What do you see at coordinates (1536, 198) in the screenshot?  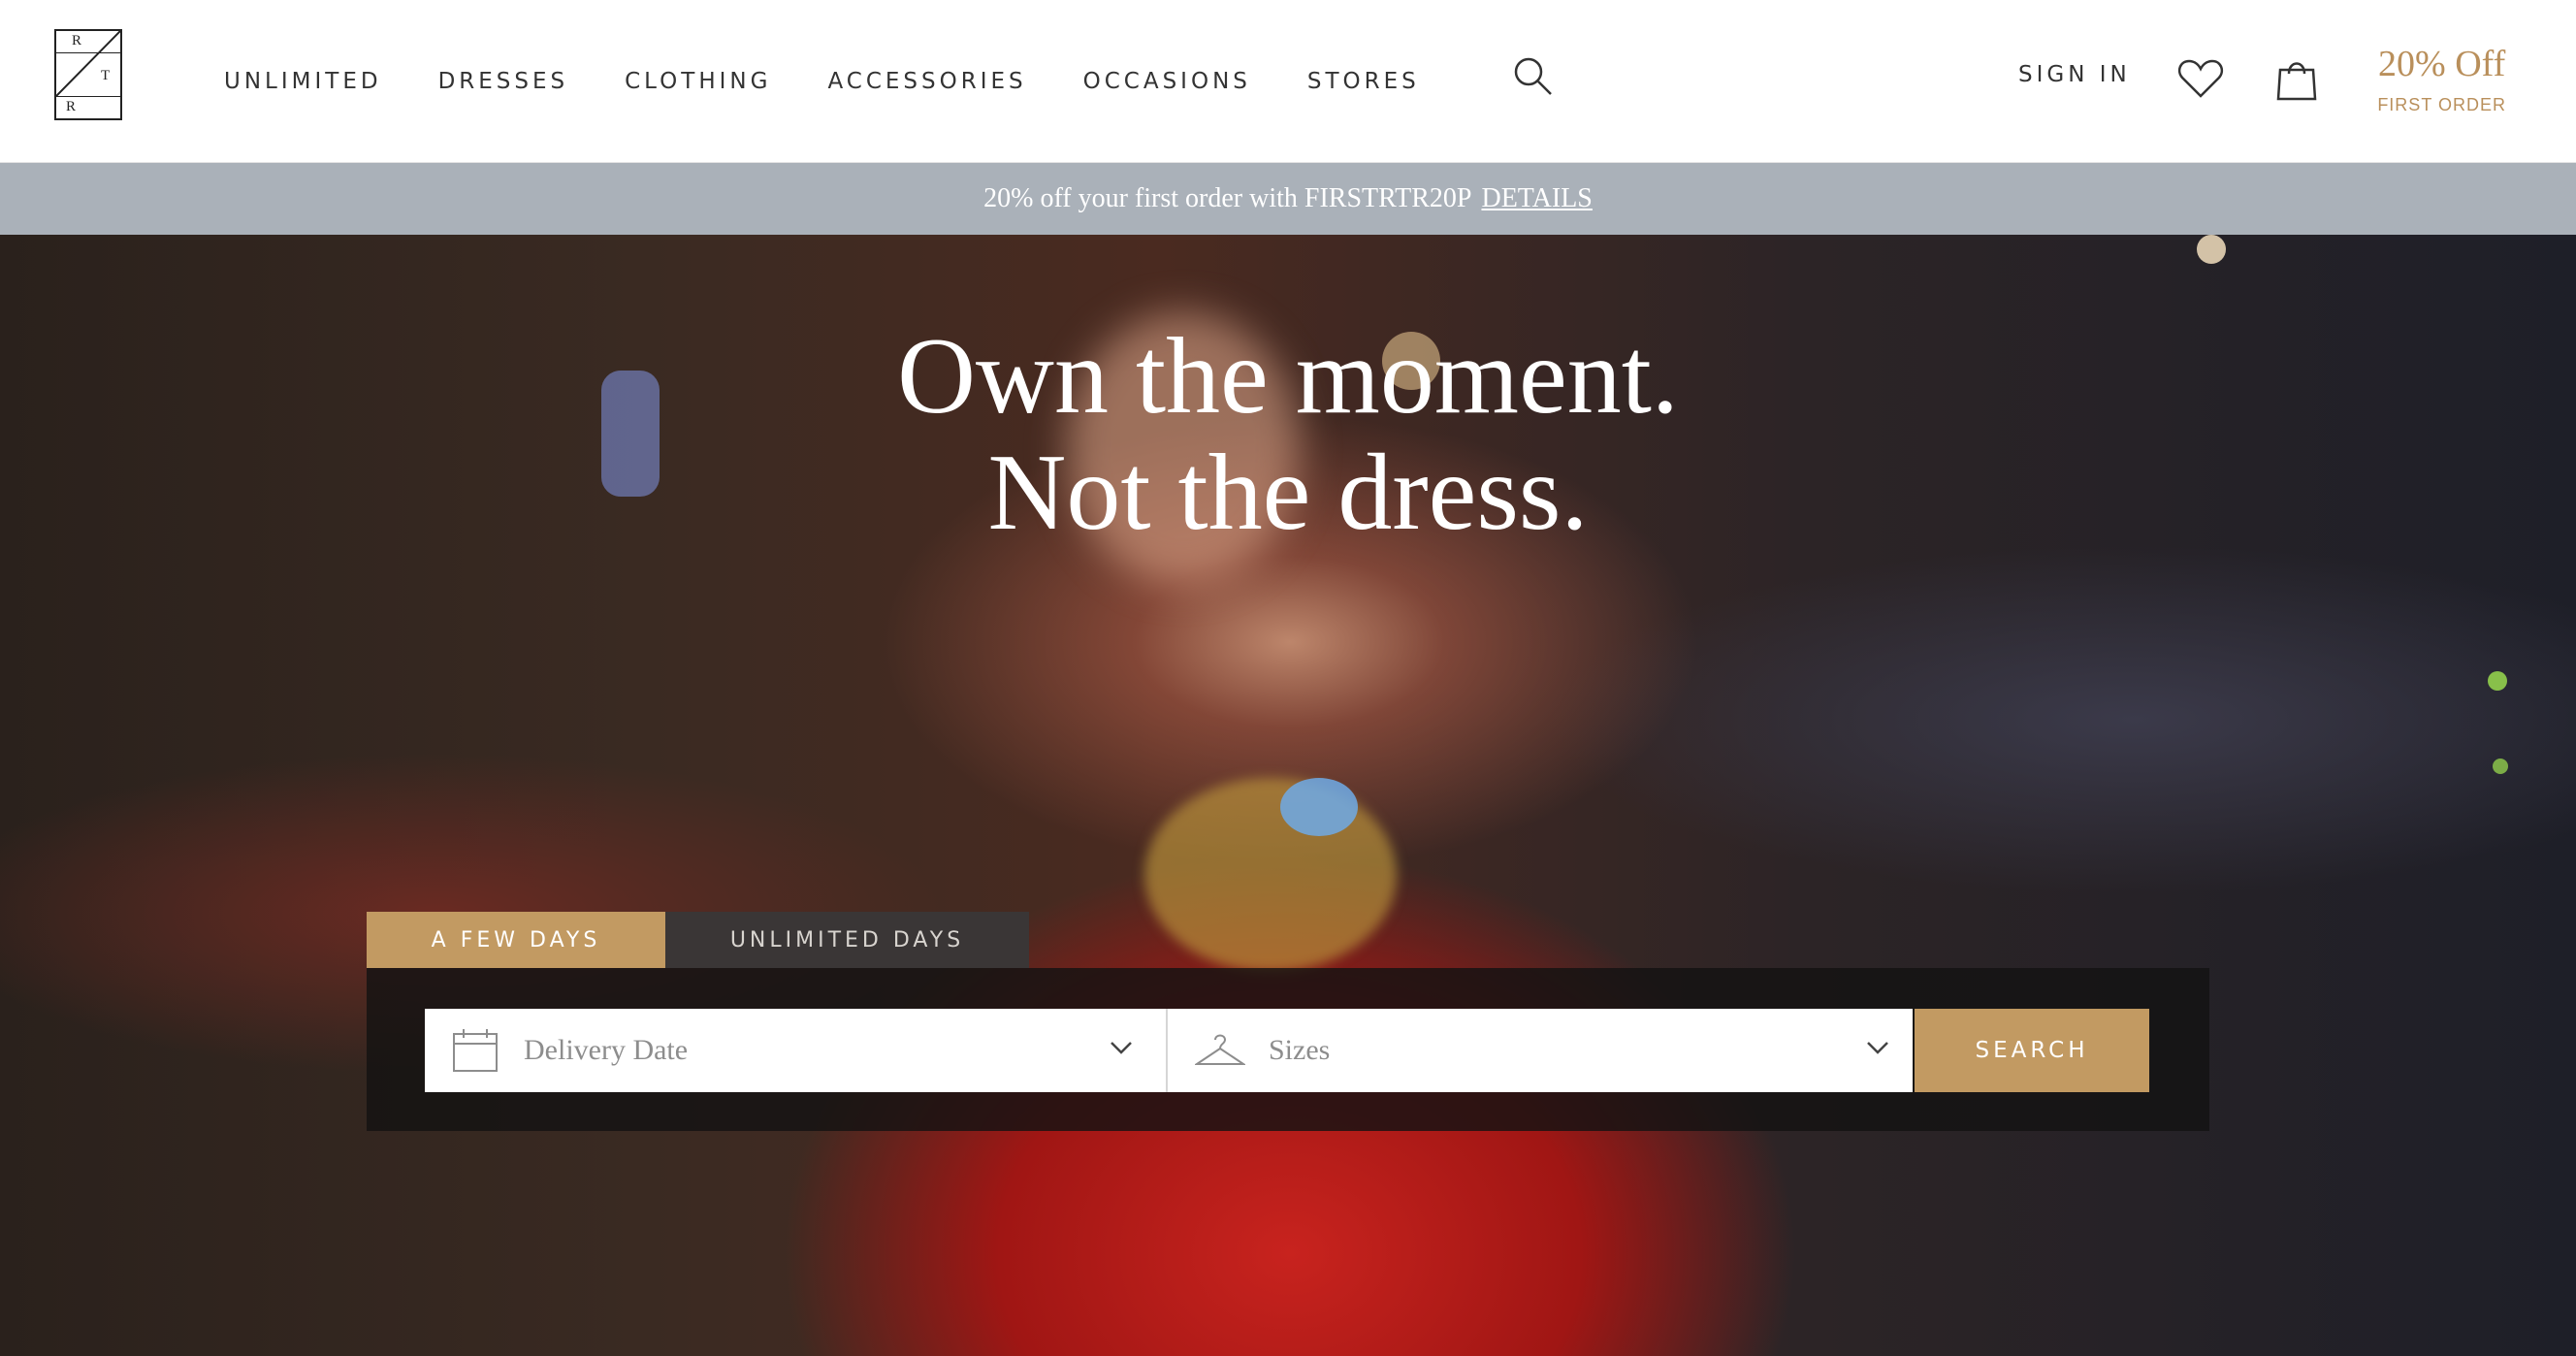 I see `details-link: DETAILS` at bounding box center [1536, 198].